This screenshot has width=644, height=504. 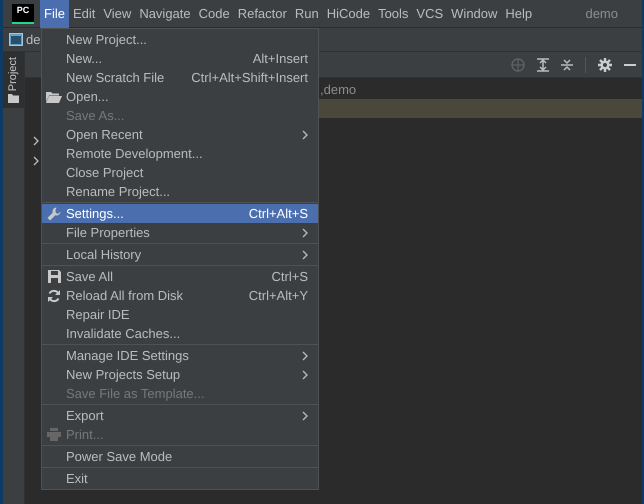 I want to click on menu-item: HiCode, so click(x=348, y=14).